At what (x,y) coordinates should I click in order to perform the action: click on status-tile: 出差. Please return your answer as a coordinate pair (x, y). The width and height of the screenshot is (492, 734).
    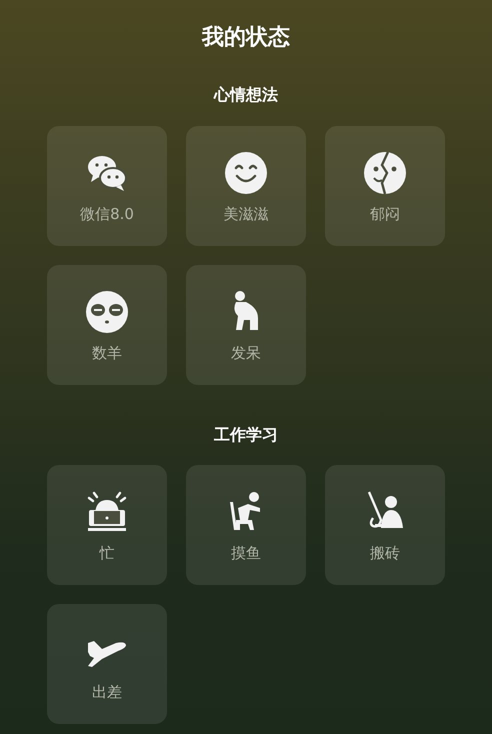
    Looking at the image, I should click on (107, 664).